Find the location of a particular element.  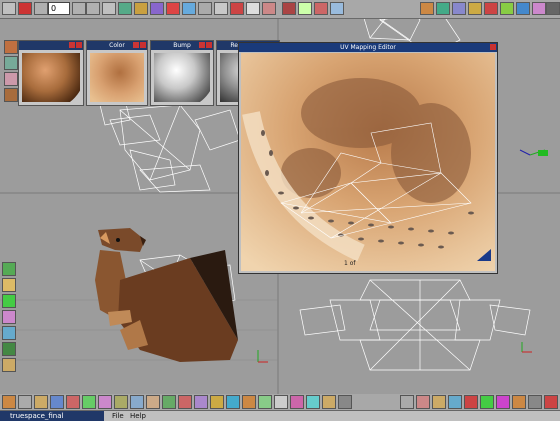

sphere-icon is located at coordinates (427, 8).